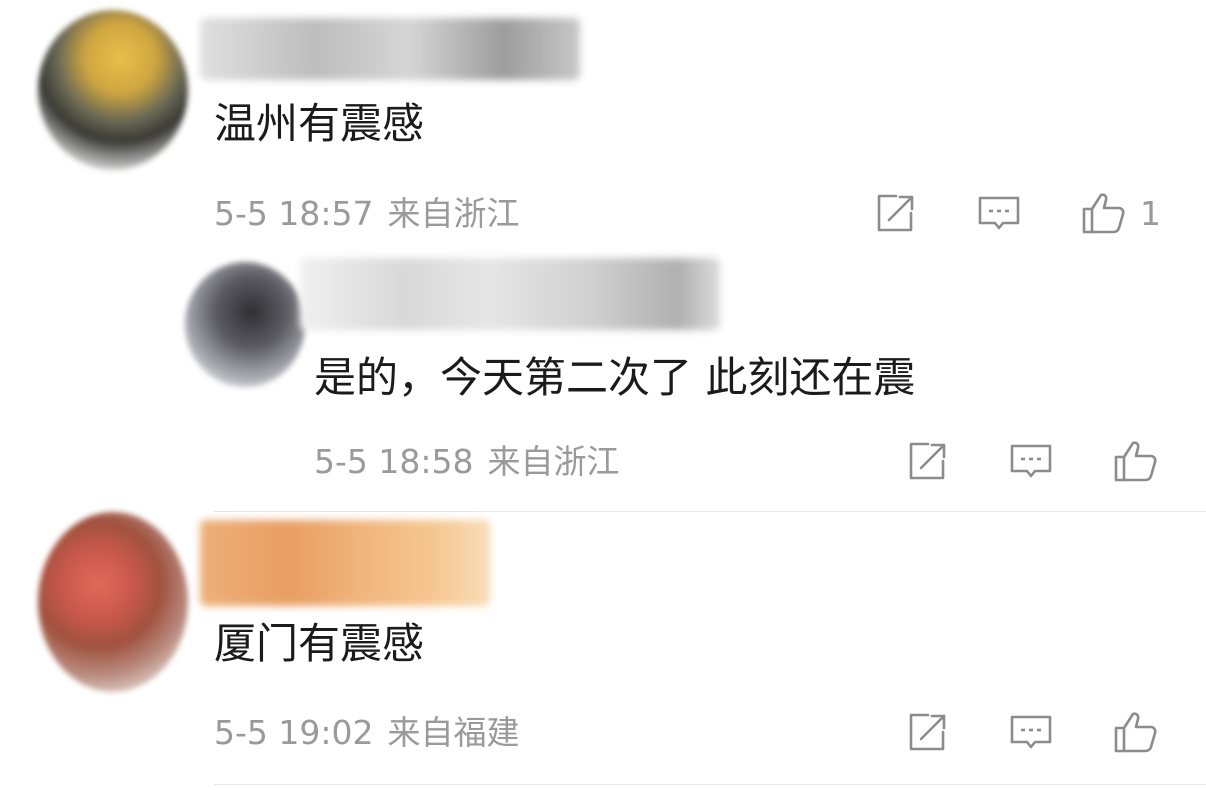 The height and width of the screenshot is (790, 1206). I want to click on timestamp: 5-5 18:57, so click(294, 213).